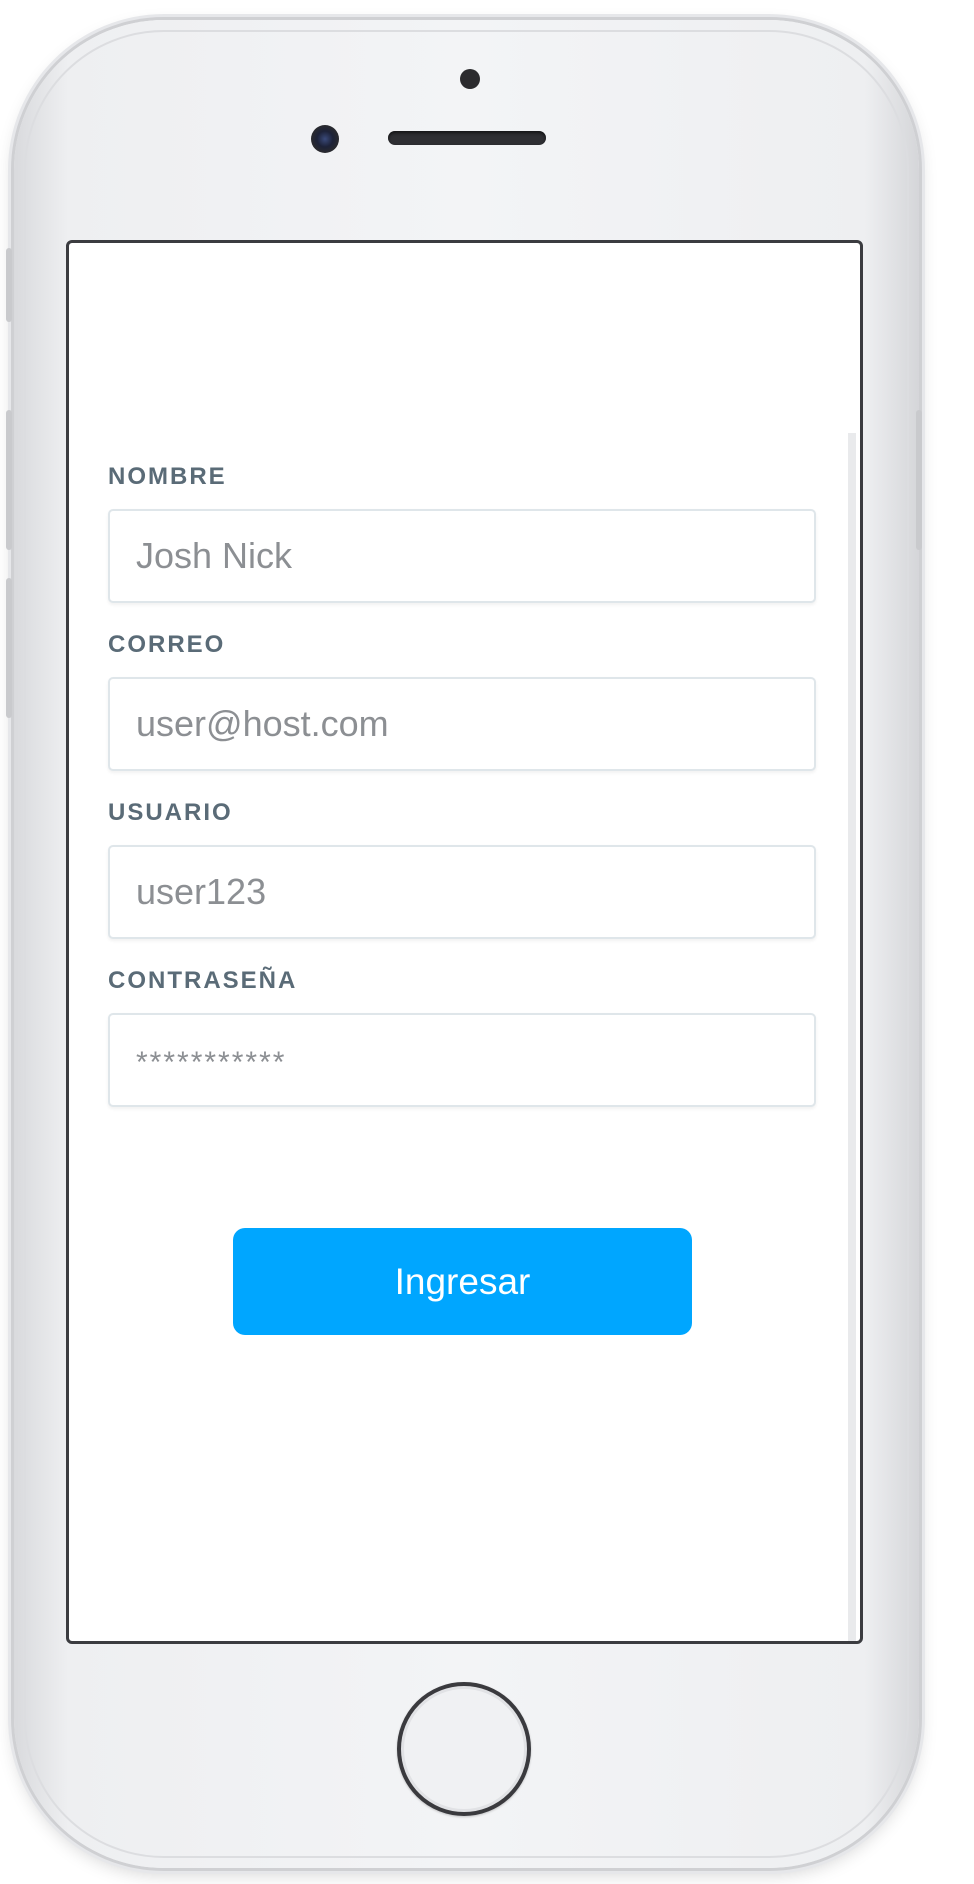 This screenshot has height=1884, width=974. Describe the element at coordinates (9, 480) in the screenshot. I see `volume-up-button` at that location.